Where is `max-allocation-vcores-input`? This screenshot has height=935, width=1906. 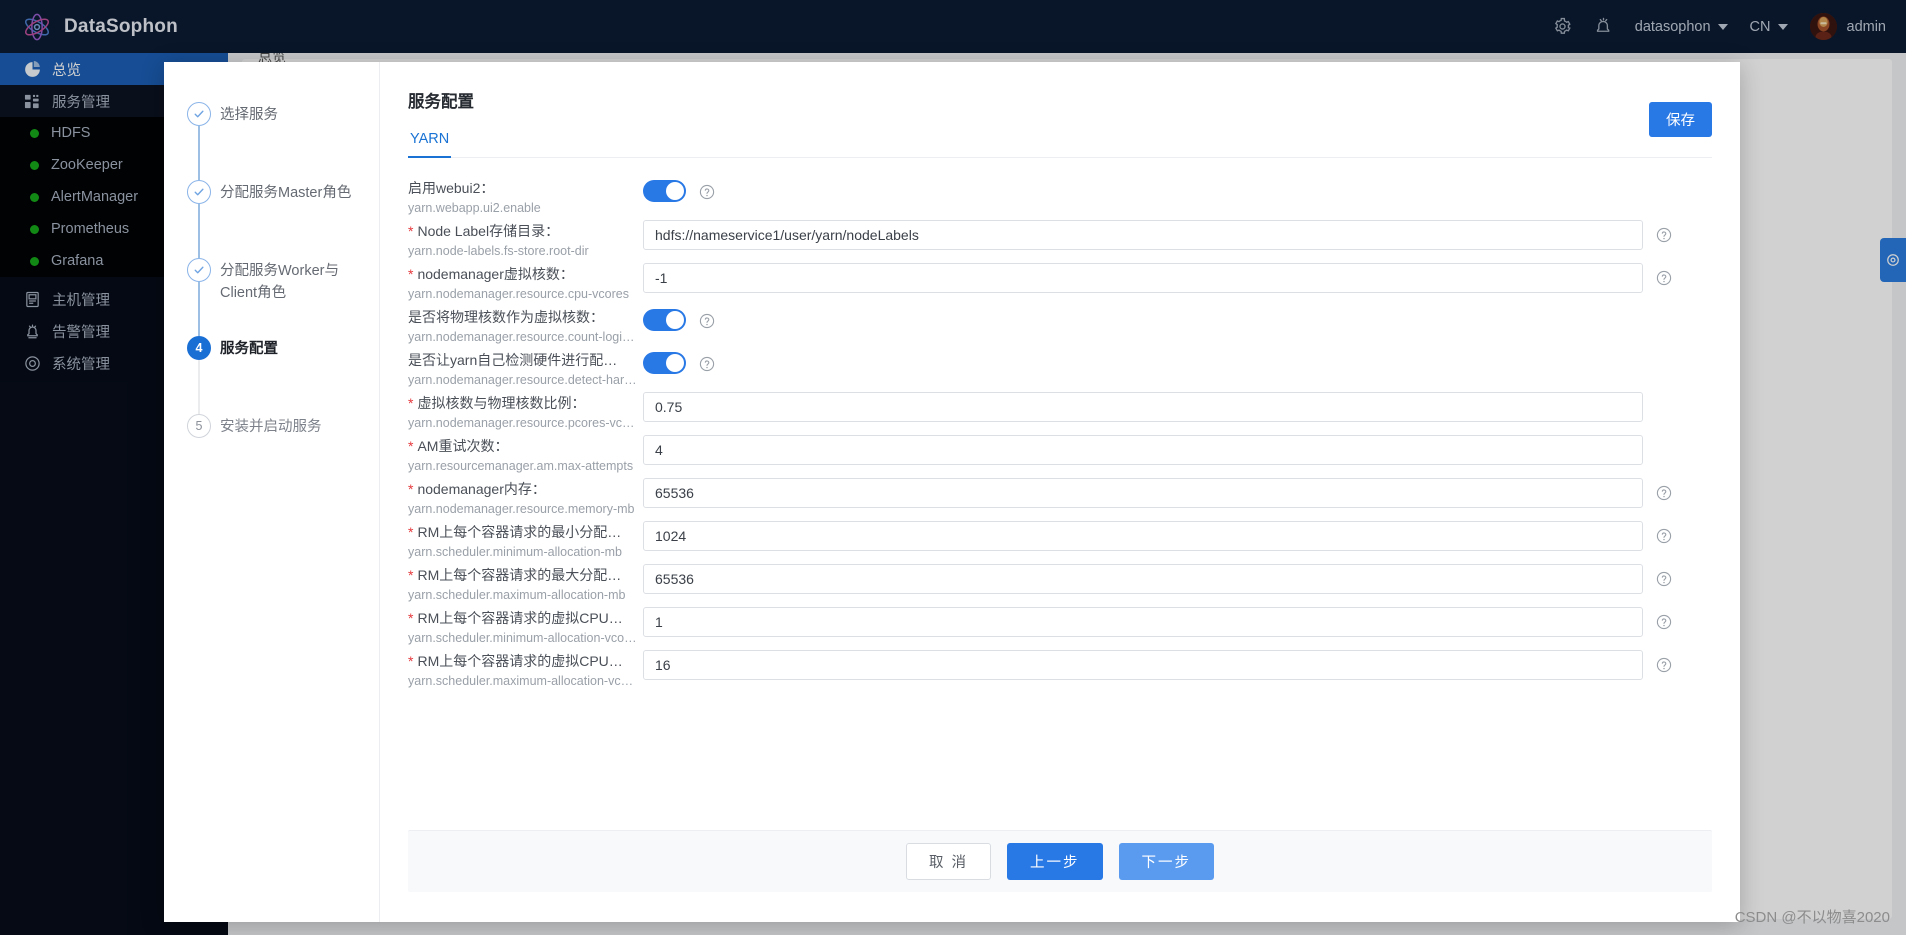
max-allocation-vcores-input is located at coordinates (1143, 665).